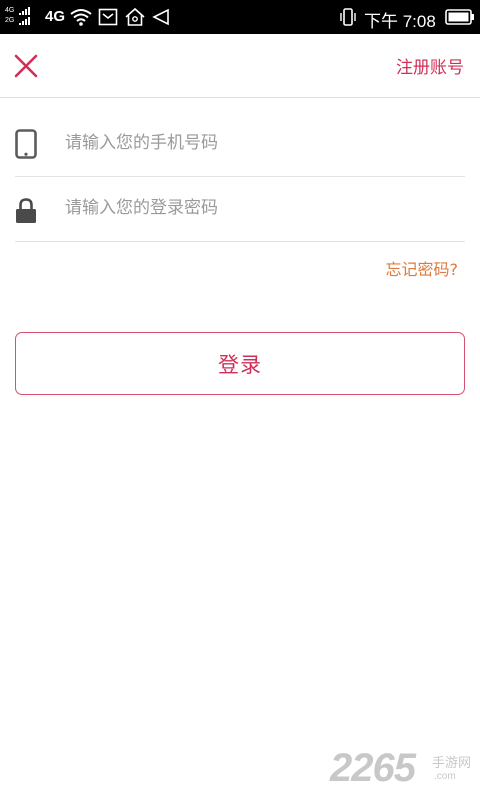  I want to click on dual-signal-indicator: 4G 2G, so click(23, 17).